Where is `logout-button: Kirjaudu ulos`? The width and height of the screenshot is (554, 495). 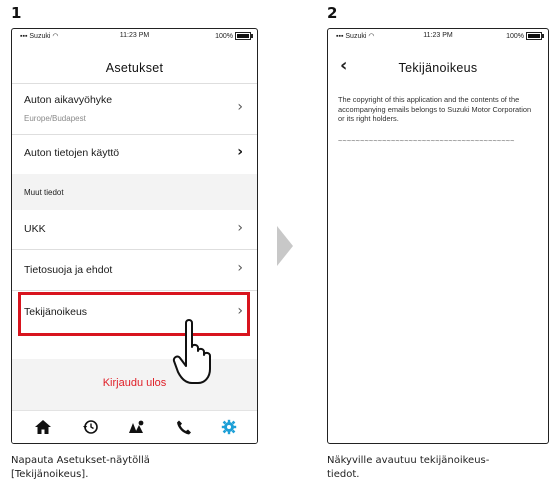
logout-button: Kirjaudu ulos is located at coordinates (134, 383).